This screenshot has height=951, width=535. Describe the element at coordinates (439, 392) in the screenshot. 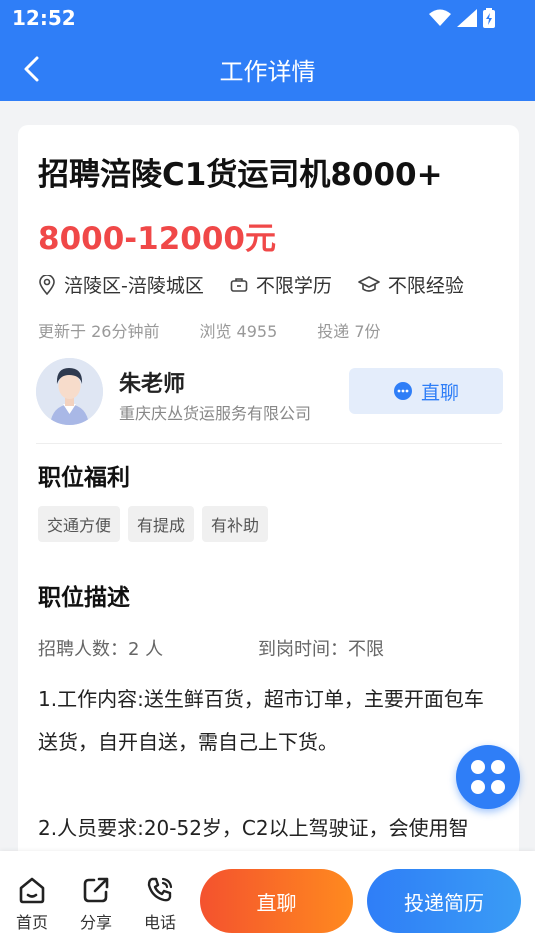

I see `recruiter-chat-label: 直聊` at that location.